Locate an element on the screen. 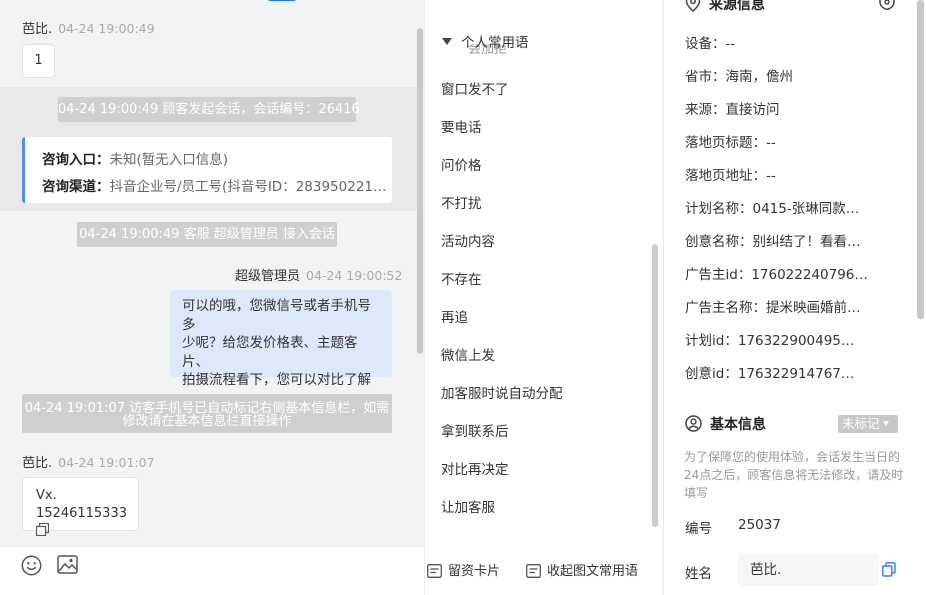 Image resolution: width=926 pixels, height=595 pixels. customer-id-label: 编号 is located at coordinates (698, 529).